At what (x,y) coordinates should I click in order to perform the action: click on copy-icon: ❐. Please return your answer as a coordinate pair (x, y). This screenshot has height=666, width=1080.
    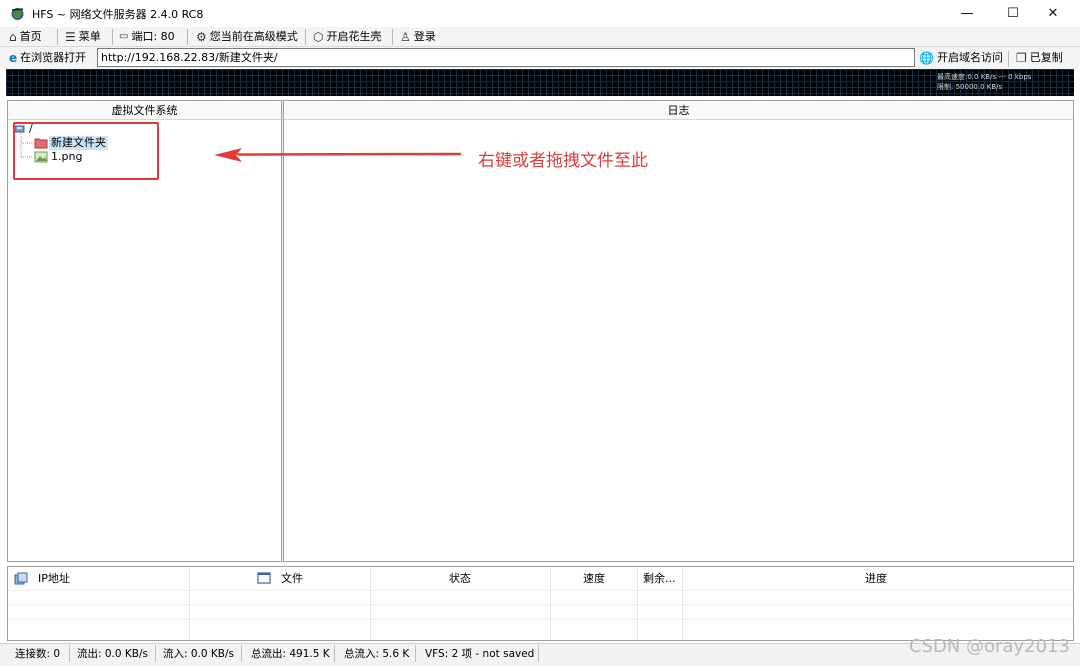
    Looking at the image, I should click on (1021, 58).